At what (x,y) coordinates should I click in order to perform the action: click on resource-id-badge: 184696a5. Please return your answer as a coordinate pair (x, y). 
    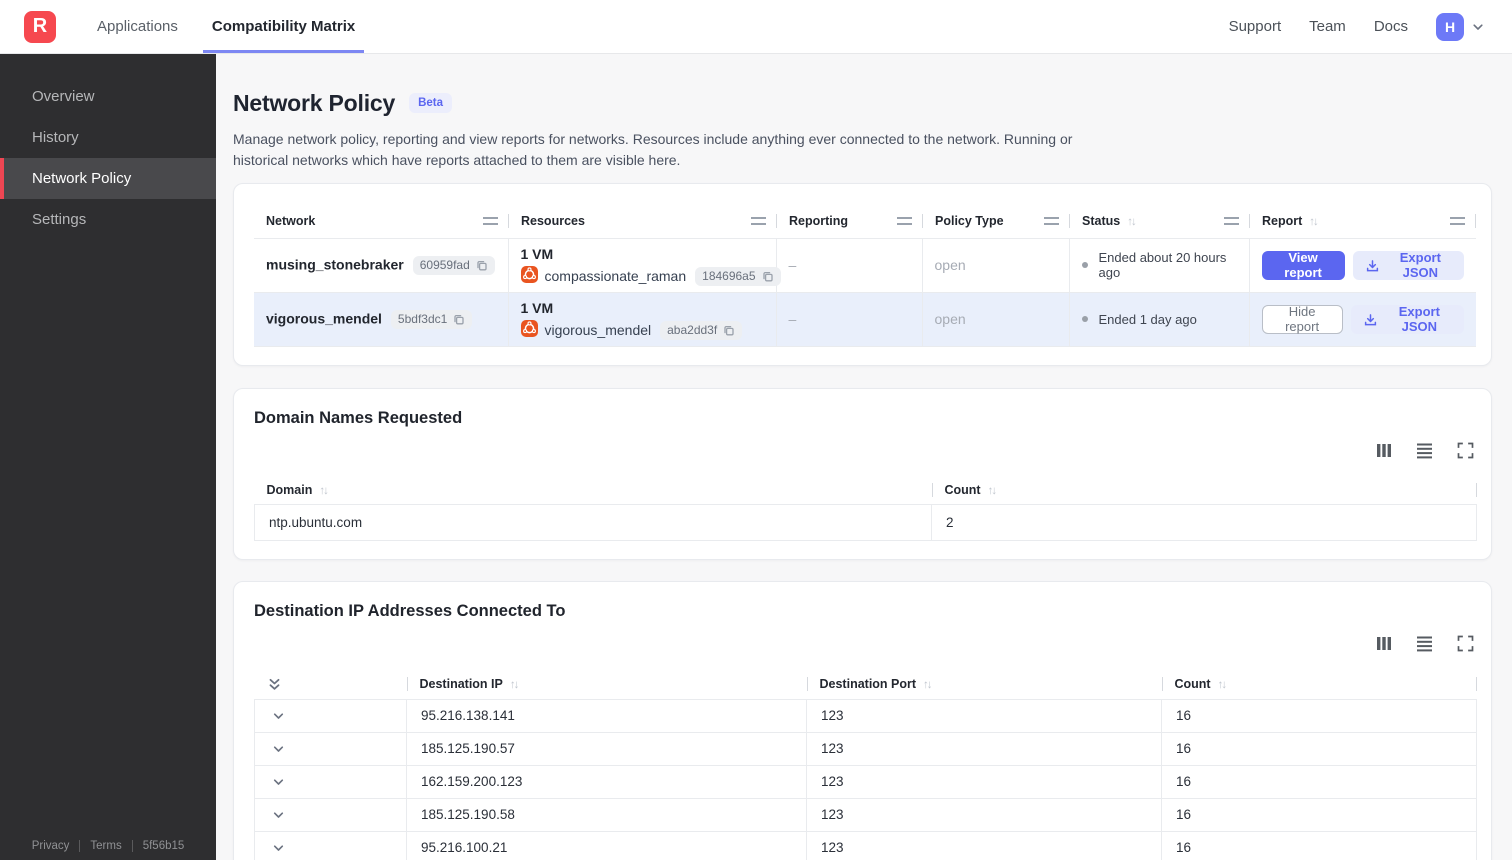
    Looking at the image, I should click on (738, 276).